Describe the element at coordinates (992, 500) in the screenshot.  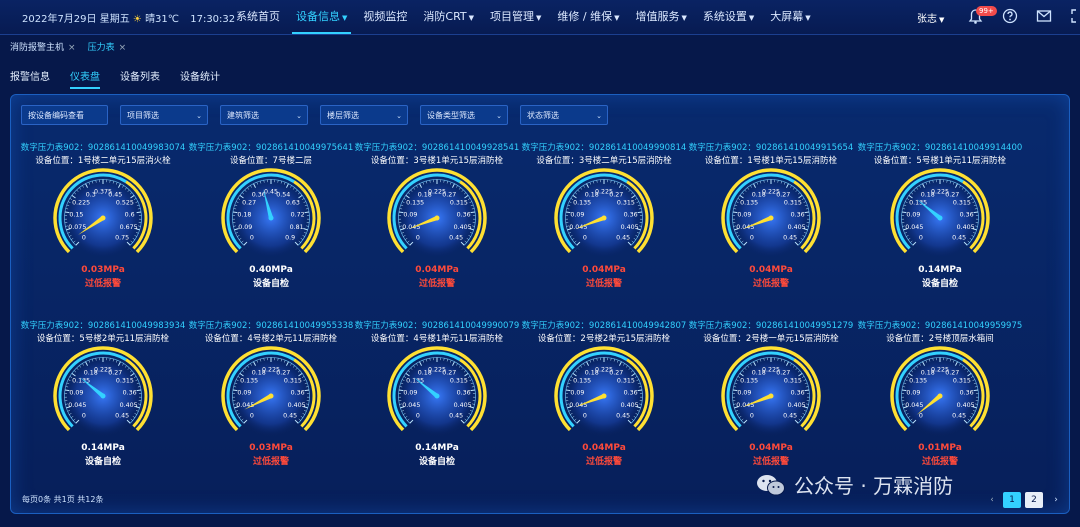
I see `prev-page-button: ‹` at that location.